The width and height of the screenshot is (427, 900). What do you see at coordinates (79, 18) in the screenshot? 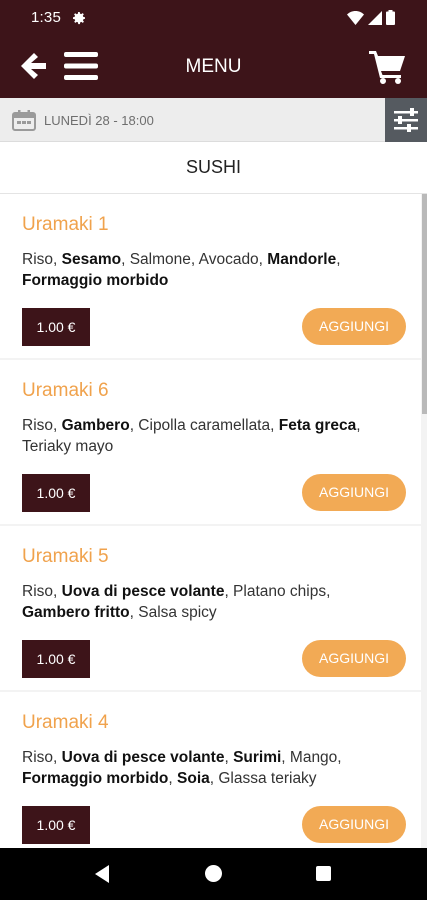
I see `gear-icon` at bounding box center [79, 18].